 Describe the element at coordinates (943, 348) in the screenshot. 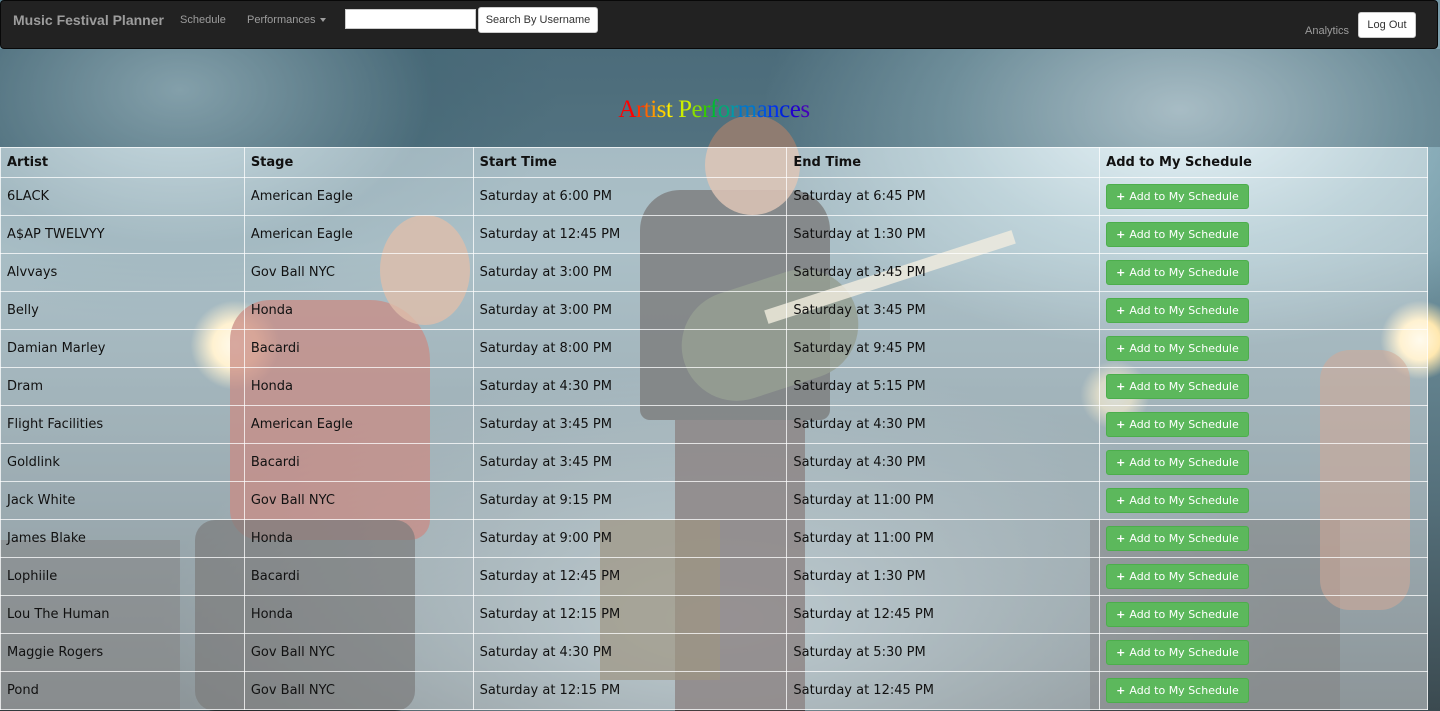

I see `end-time-cell: Saturday at 9:45 PM` at that location.